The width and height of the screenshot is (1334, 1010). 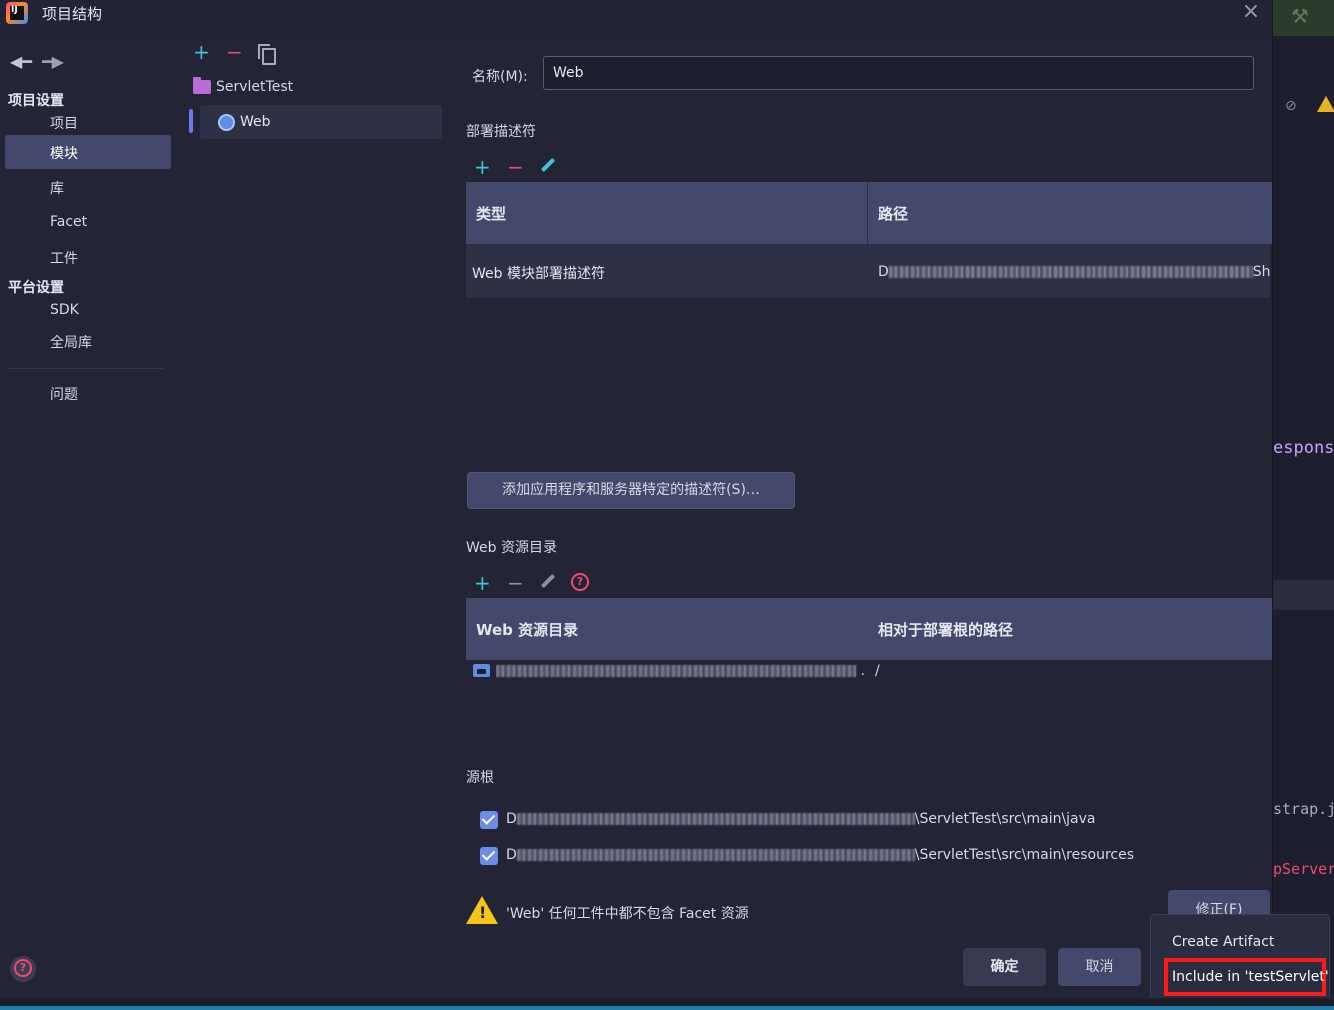 I want to click on web-facet-icon, so click(x=226, y=122).